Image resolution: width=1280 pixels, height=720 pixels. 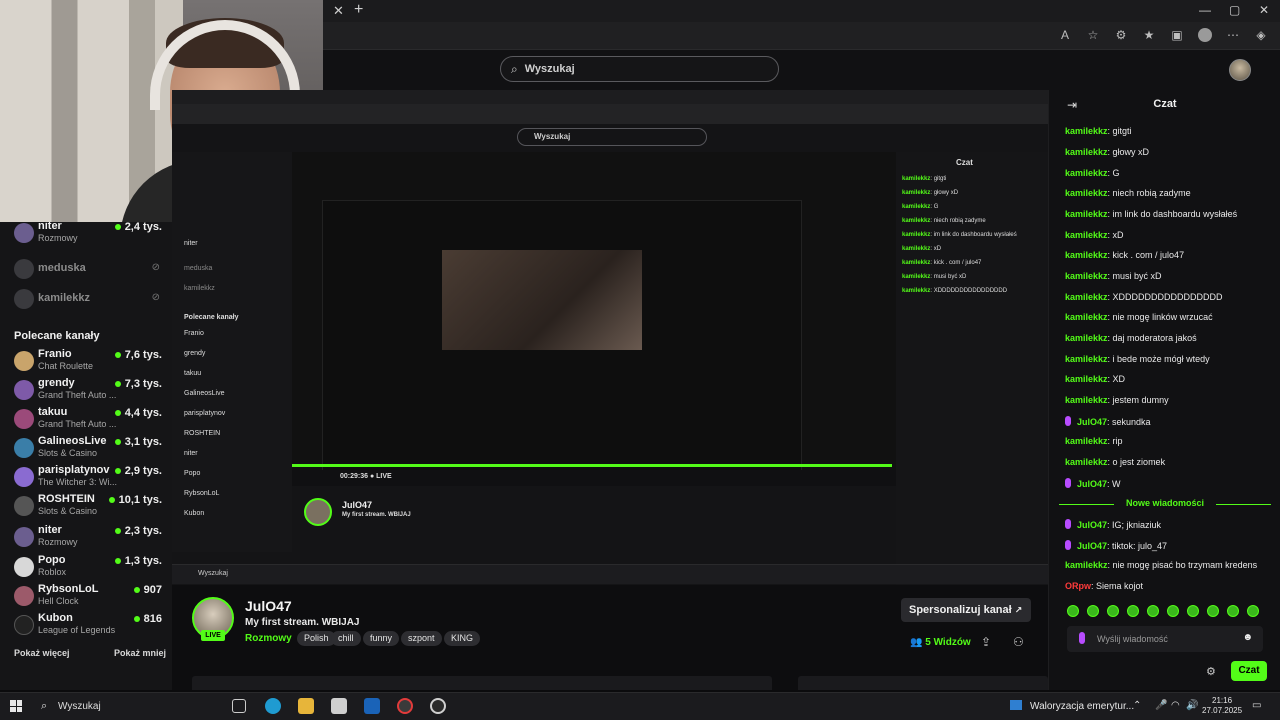 I want to click on show-less-button: Pokaż mniej, so click(x=140, y=653).